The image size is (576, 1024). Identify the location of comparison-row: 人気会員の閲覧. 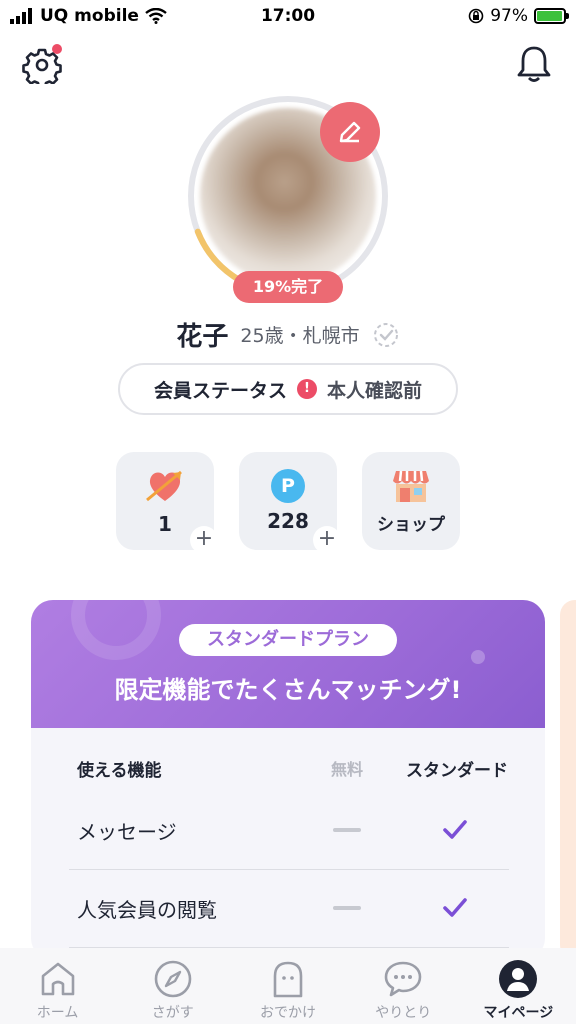
(289, 909).